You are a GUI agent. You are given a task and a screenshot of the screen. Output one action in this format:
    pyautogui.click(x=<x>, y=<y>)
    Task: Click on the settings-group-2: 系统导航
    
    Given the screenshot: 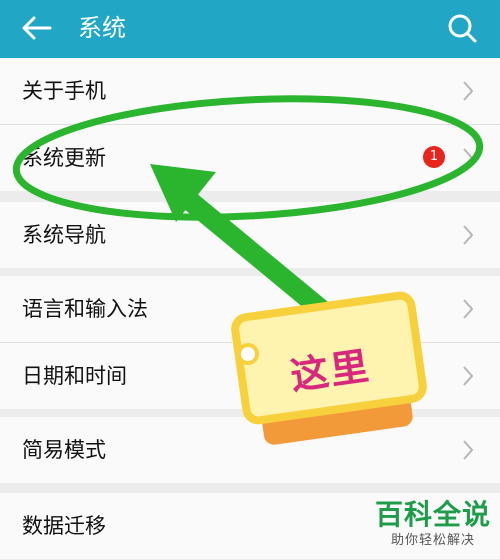 What is the action you would take?
    pyautogui.click(x=250, y=235)
    